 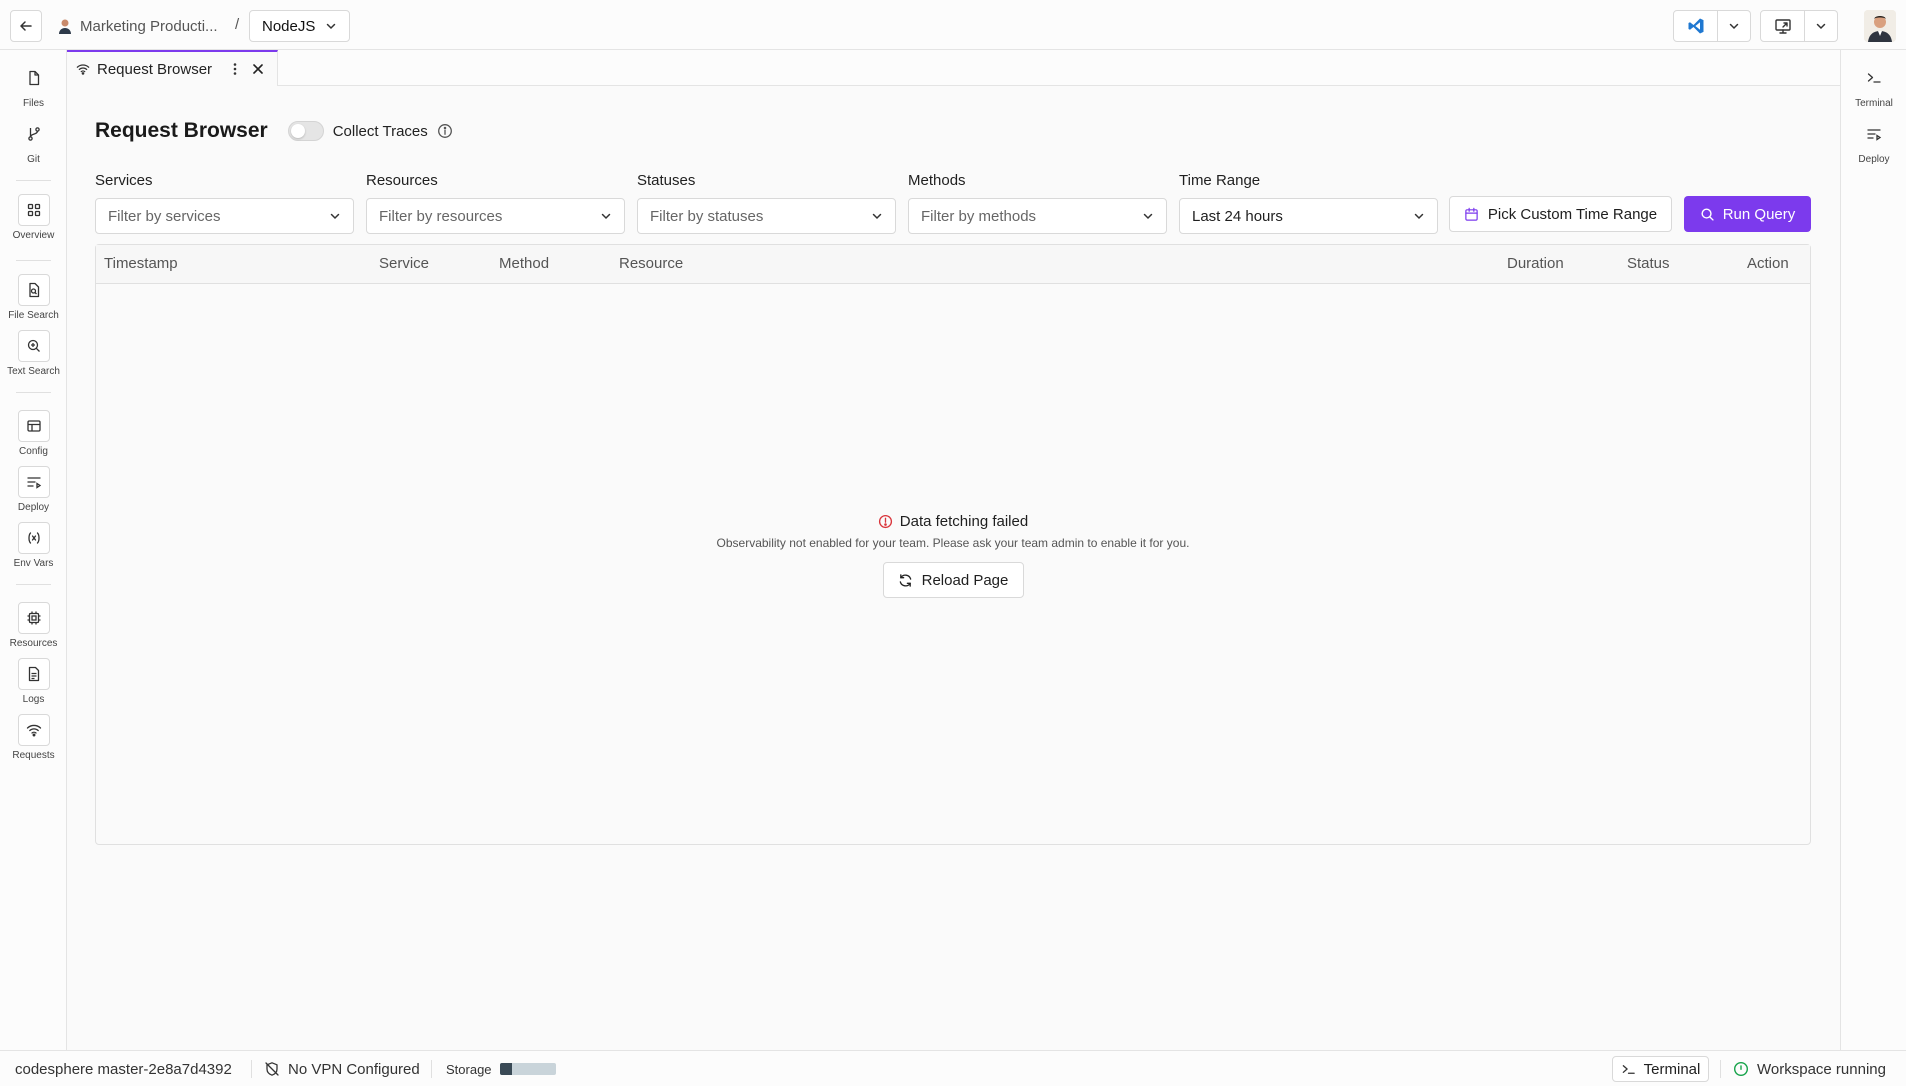 What do you see at coordinates (905, 580) in the screenshot?
I see `refresh-icon` at bounding box center [905, 580].